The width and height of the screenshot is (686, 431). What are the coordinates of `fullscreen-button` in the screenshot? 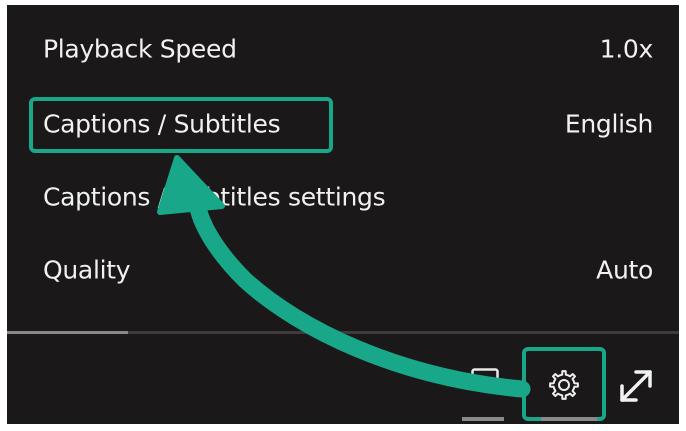 It's located at (636, 386).